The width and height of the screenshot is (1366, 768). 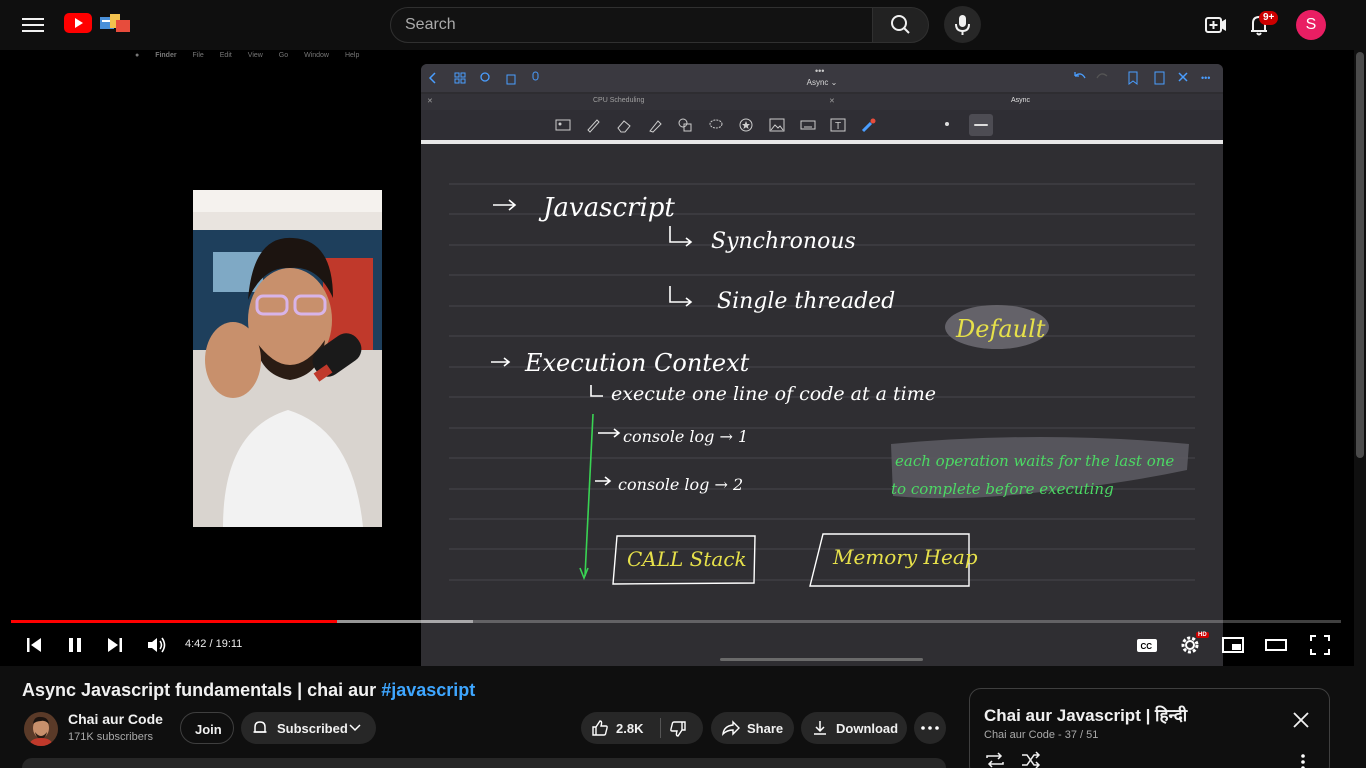 I want to click on stroke-dot-thin, so click(x=947, y=124).